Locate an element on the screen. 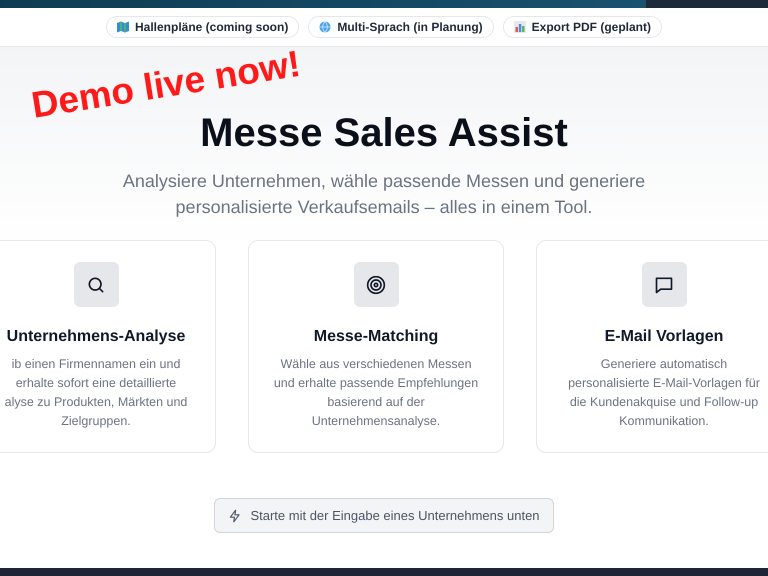 The width and height of the screenshot is (768, 576). bar-chart-icon is located at coordinates (520, 27).